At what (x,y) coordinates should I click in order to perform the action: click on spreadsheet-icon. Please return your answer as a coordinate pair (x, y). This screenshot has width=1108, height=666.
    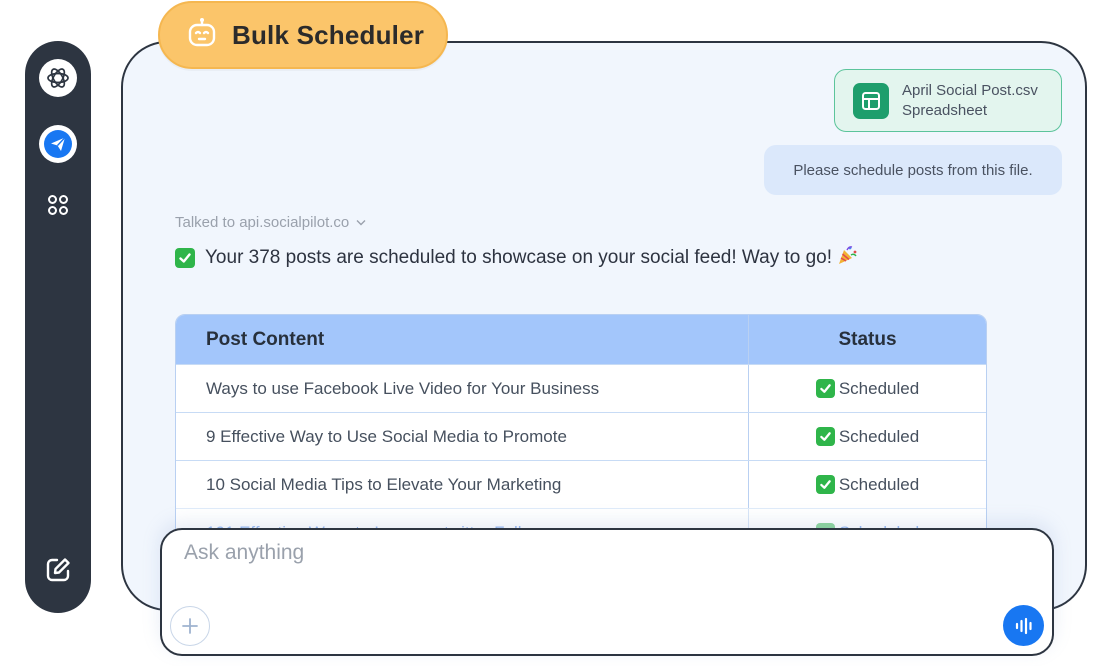
    Looking at the image, I should click on (871, 100).